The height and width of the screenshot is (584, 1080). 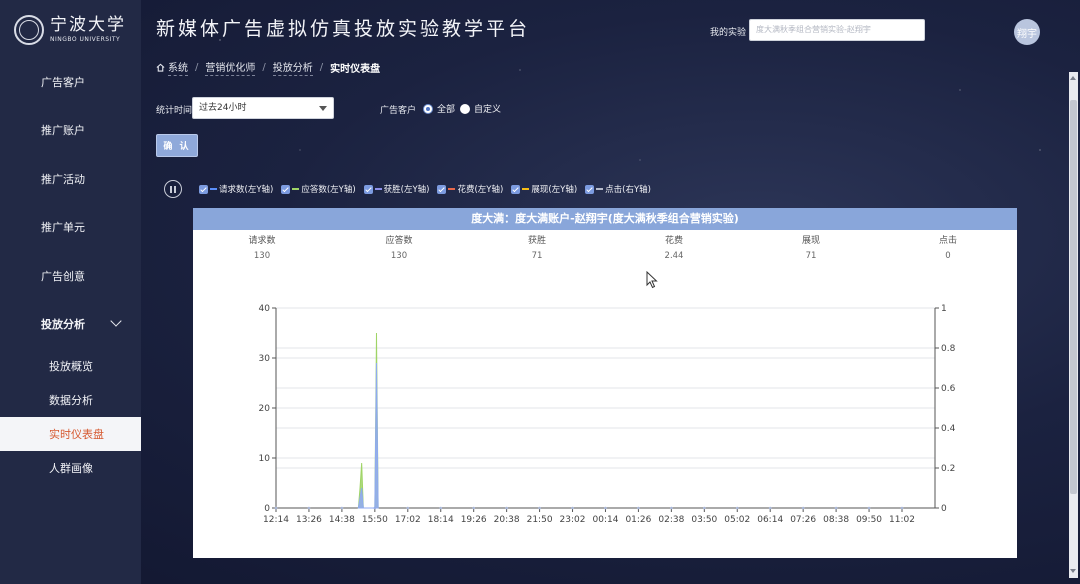 What do you see at coordinates (728, 33) in the screenshot?
I see `experiment-label: 我的实验` at bounding box center [728, 33].